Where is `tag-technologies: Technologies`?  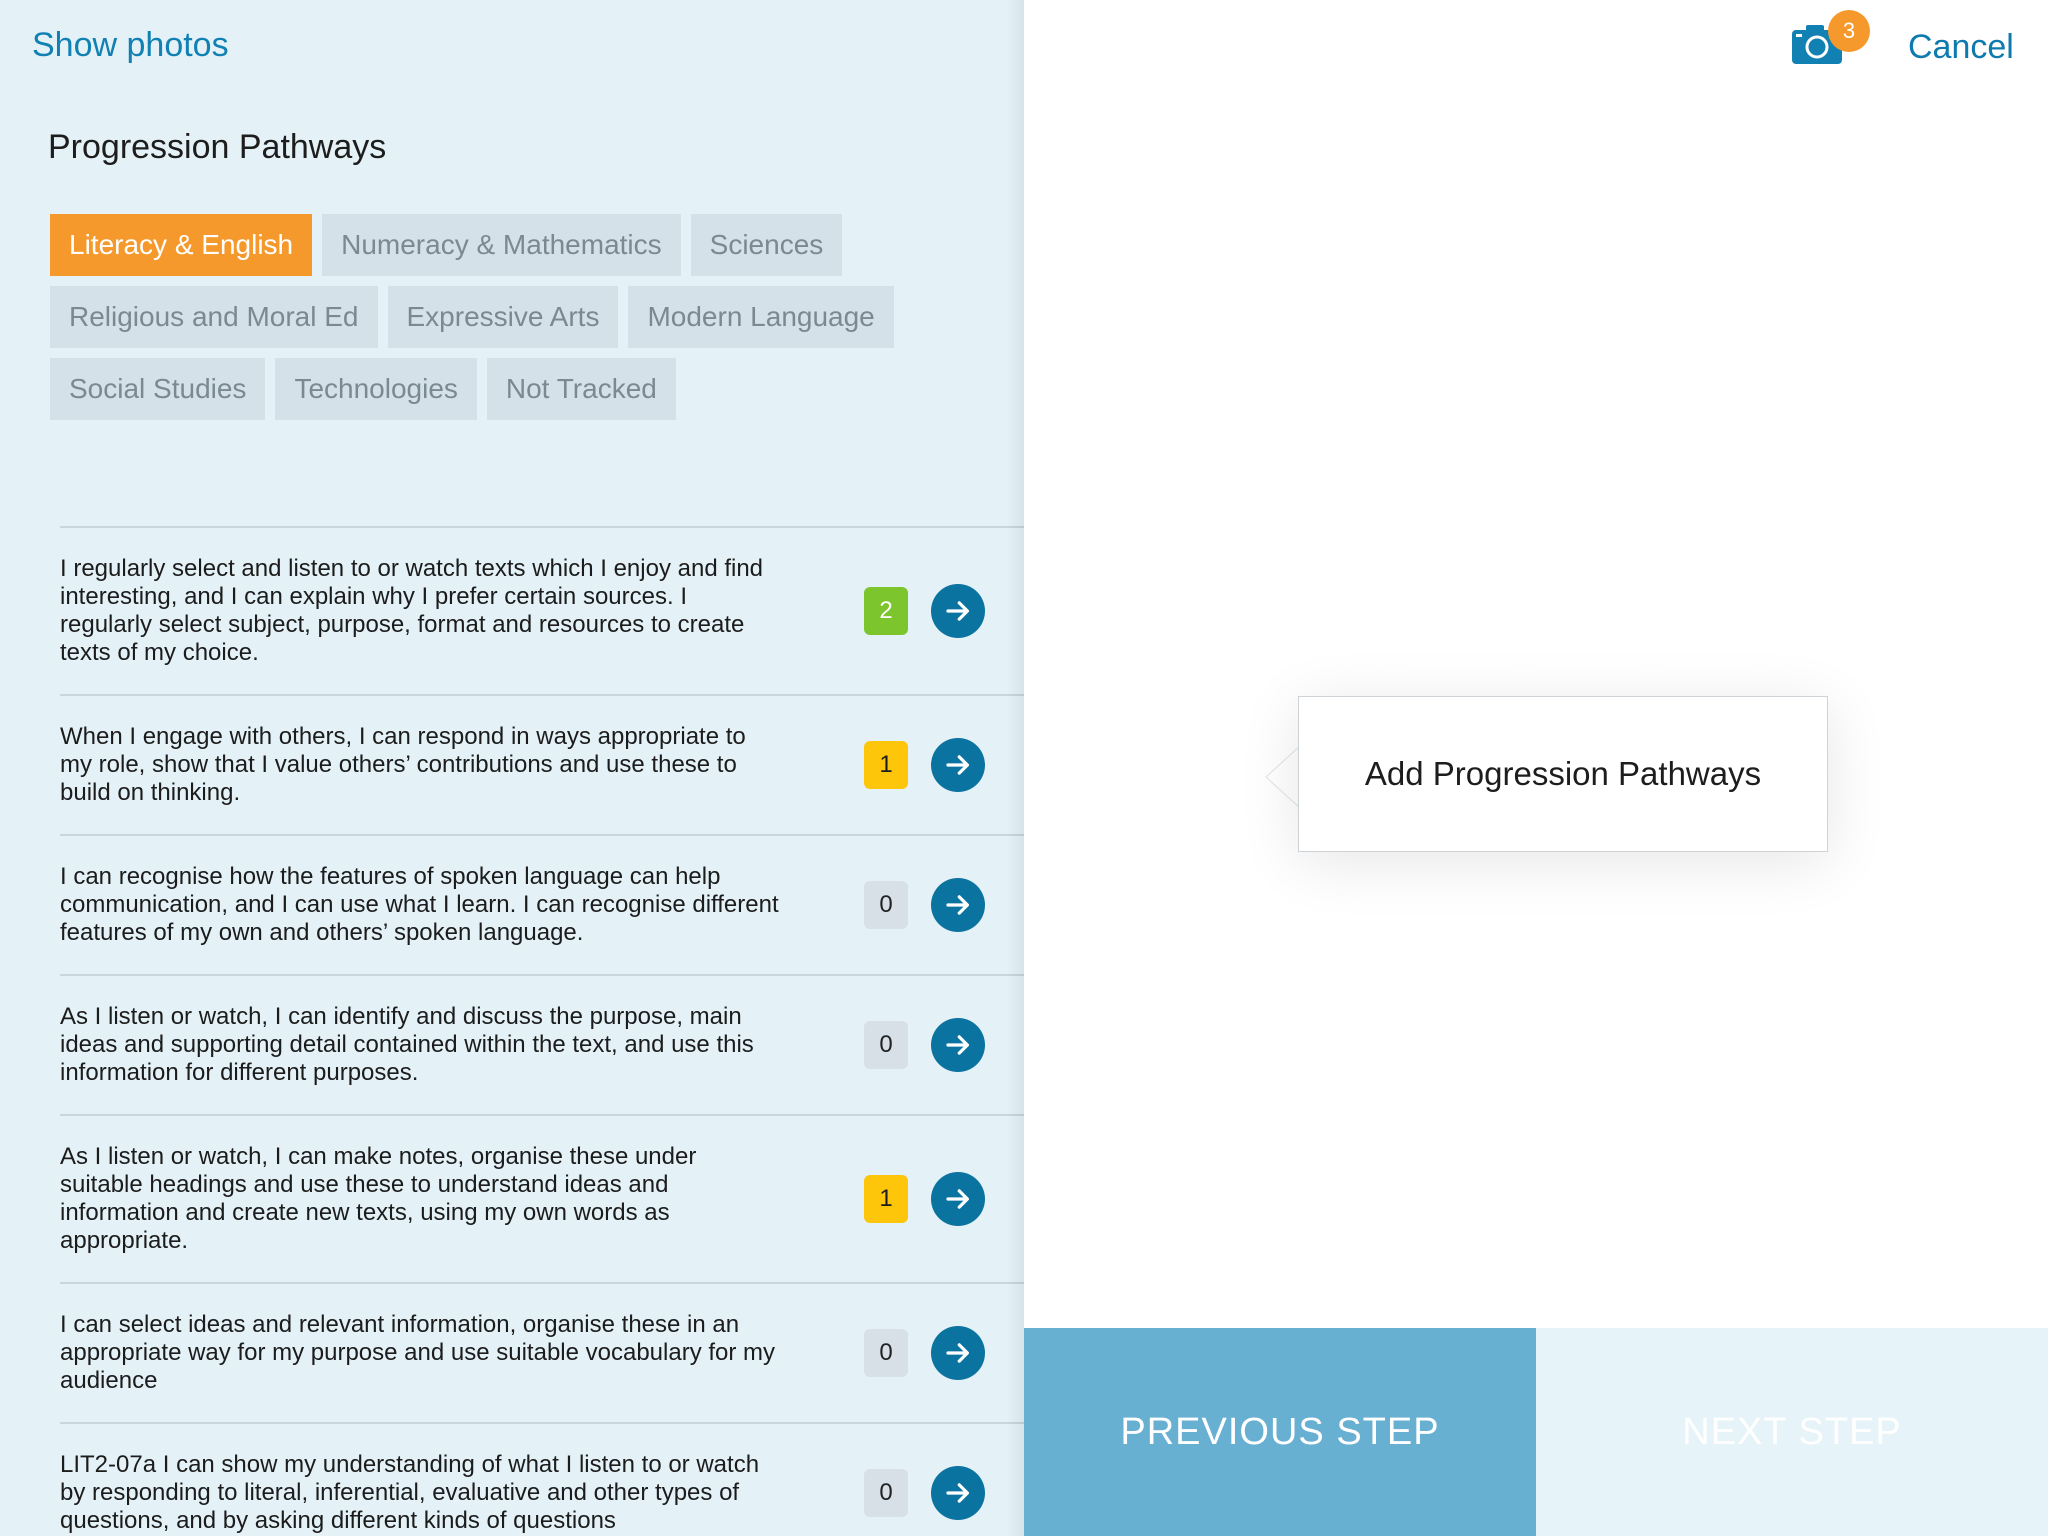 tag-technologies: Technologies is located at coordinates (376, 389).